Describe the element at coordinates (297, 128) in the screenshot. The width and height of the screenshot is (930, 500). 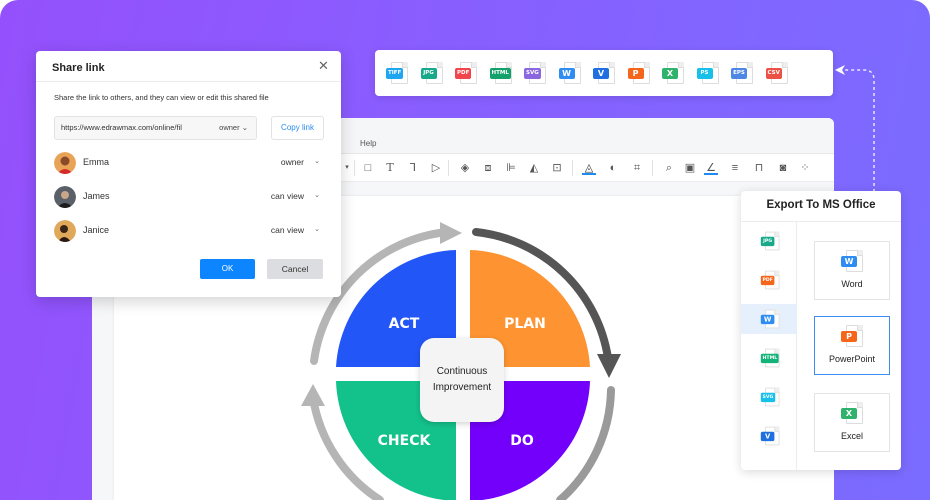
I see `copy-link-button: Copy link` at that location.